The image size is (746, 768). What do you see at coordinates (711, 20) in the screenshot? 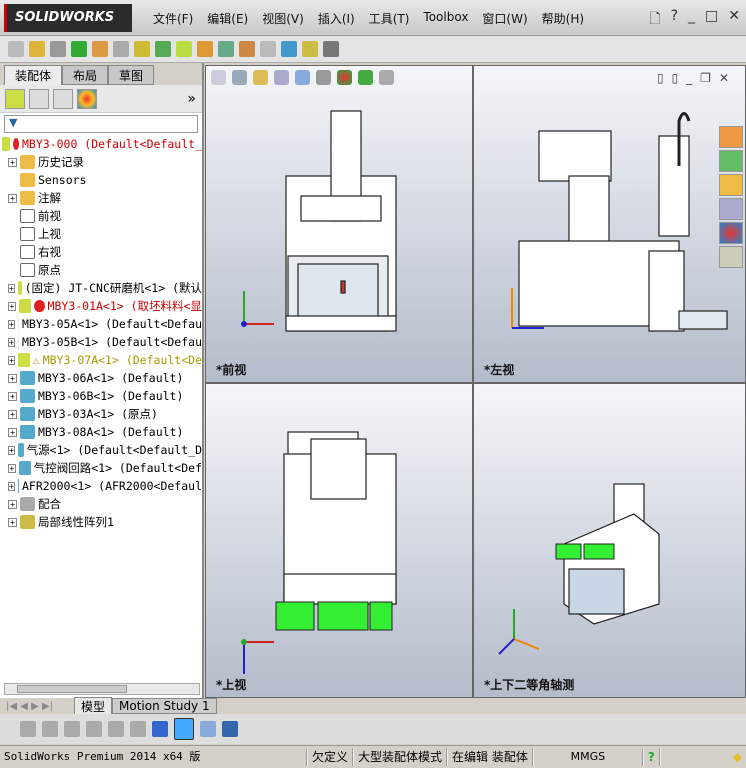
I see `restore-button: □` at bounding box center [711, 20].